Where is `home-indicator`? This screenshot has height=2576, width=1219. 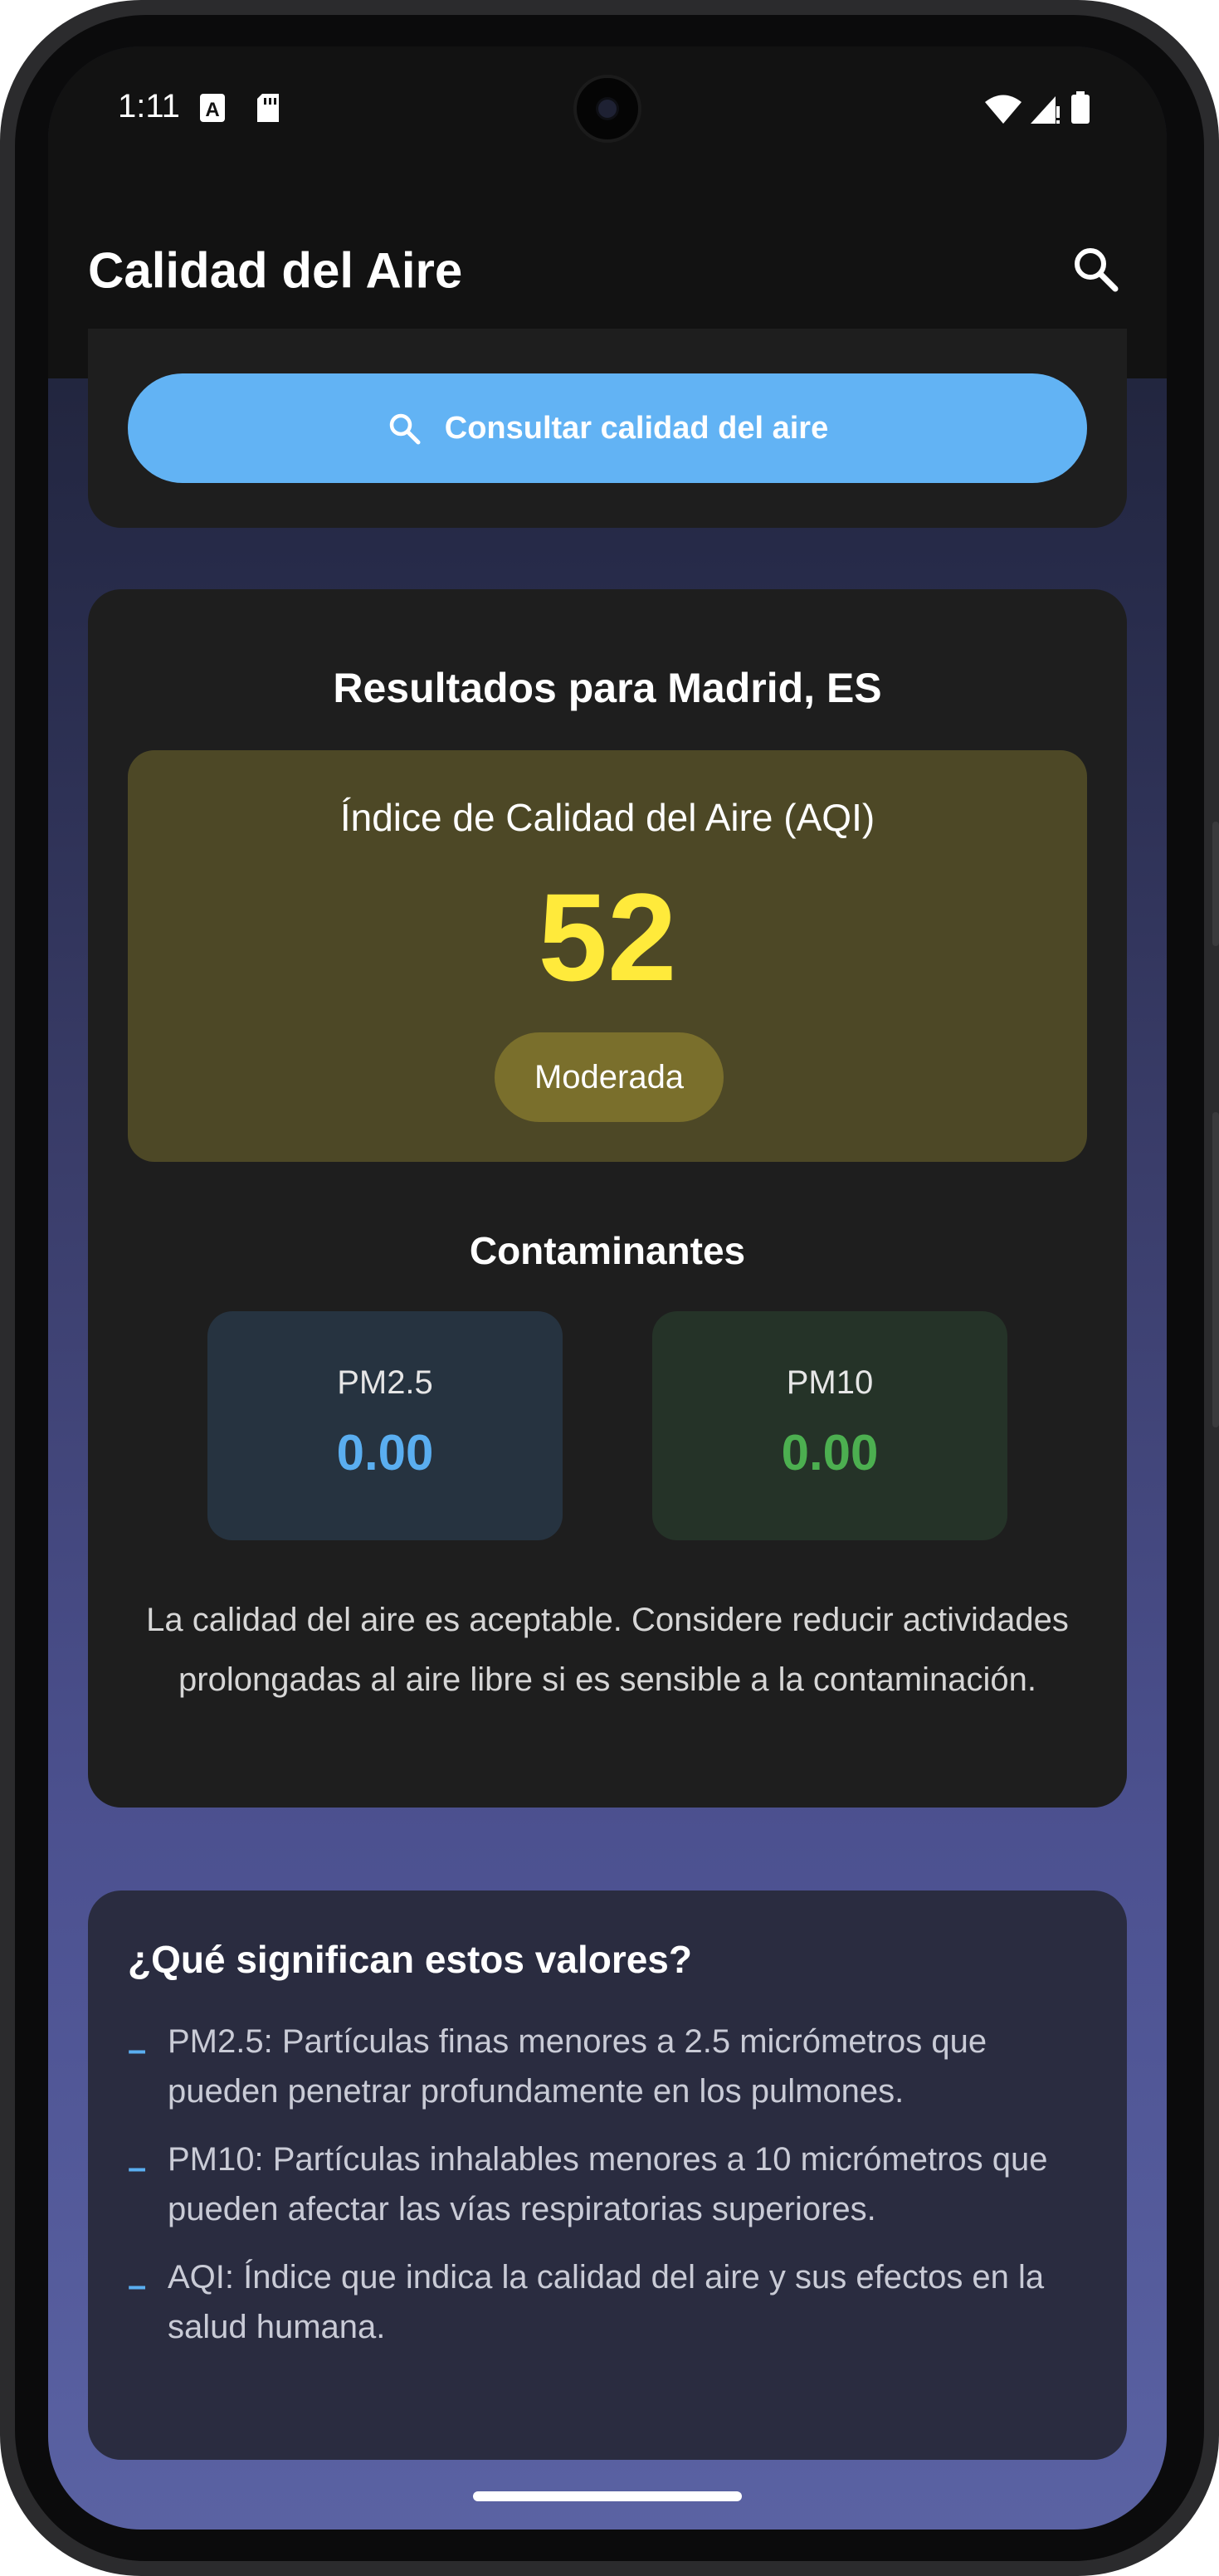 home-indicator is located at coordinates (608, 2496).